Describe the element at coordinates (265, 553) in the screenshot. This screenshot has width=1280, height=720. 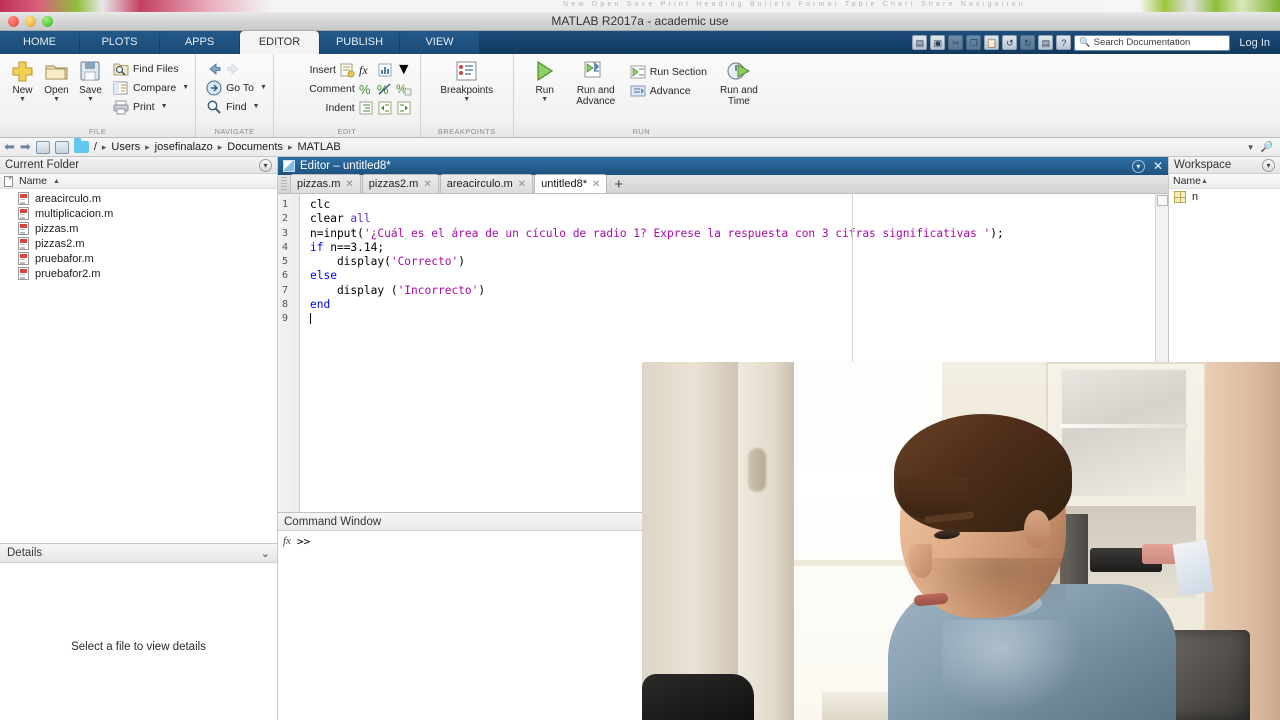
I see `chevron-down-icon: ⌄` at that location.